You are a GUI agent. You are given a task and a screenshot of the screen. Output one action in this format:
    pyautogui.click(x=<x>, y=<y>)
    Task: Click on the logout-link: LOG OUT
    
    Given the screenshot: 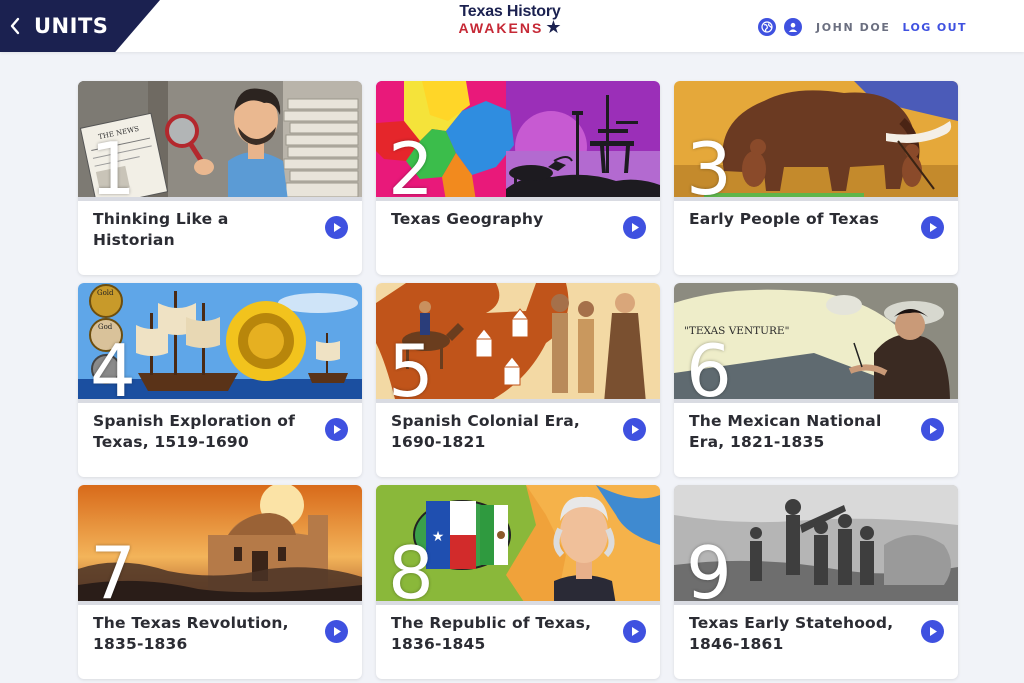 What is the action you would take?
    pyautogui.click(x=934, y=27)
    